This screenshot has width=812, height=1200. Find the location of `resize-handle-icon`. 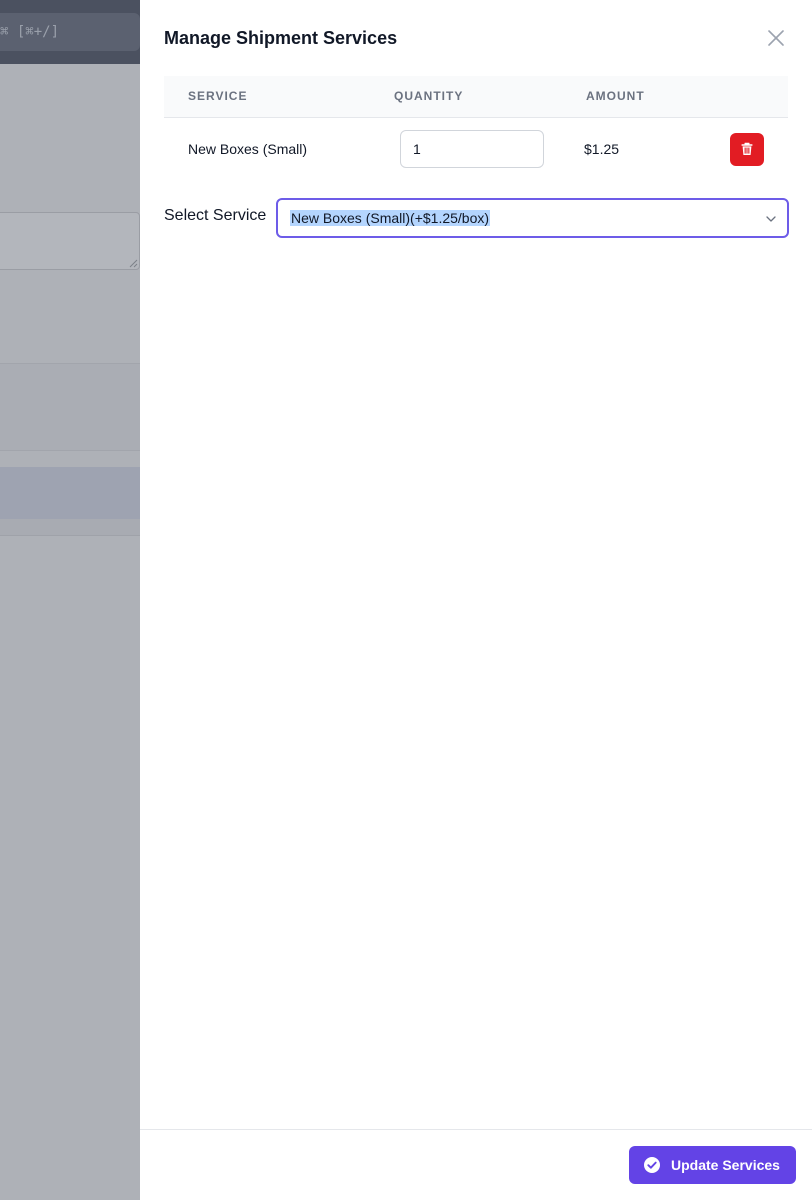

resize-handle-icon is located at coordinates (133, 263).